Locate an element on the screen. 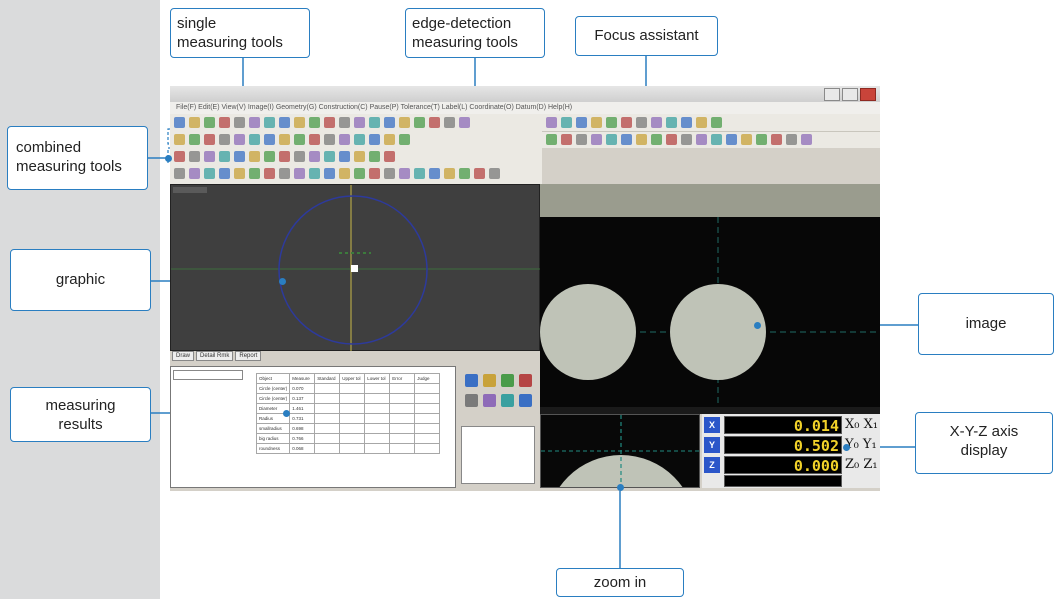 This screenshot has height=599, width=1056. close-button is located at coordinates (868, 94).